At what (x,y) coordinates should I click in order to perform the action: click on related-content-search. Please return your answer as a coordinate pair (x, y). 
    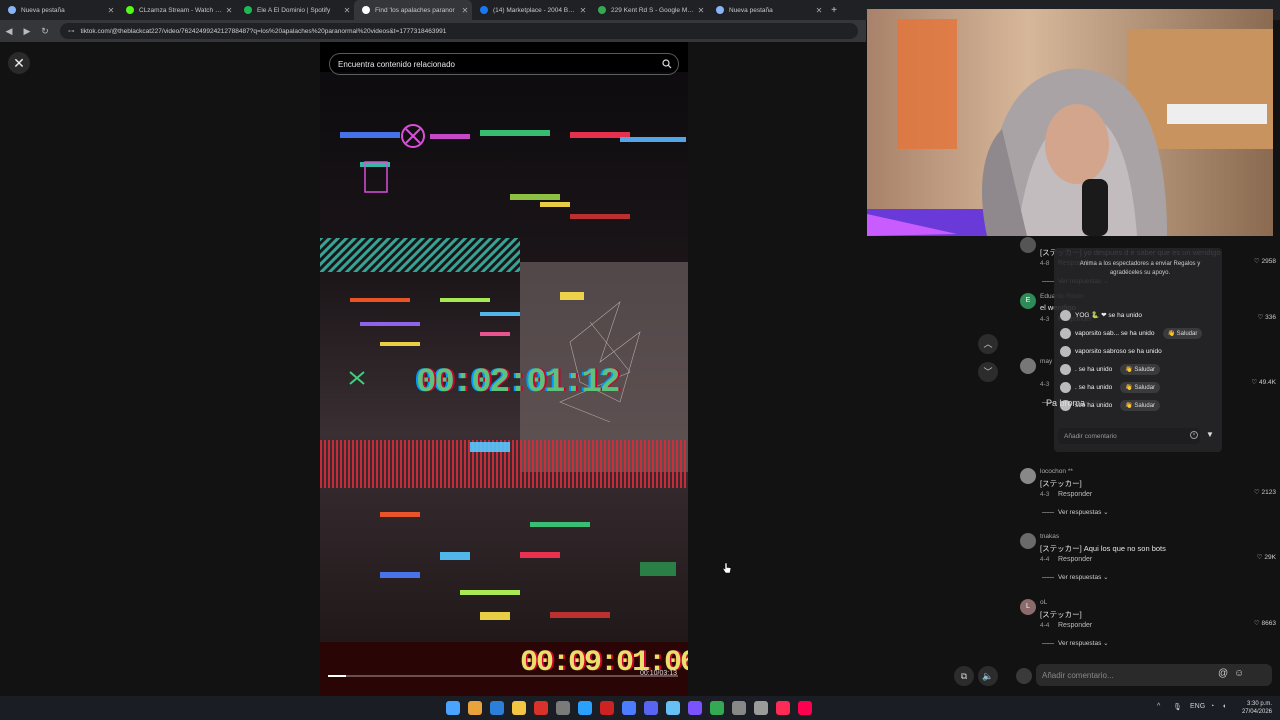
    Looking at the image, I should click on (504, 64).